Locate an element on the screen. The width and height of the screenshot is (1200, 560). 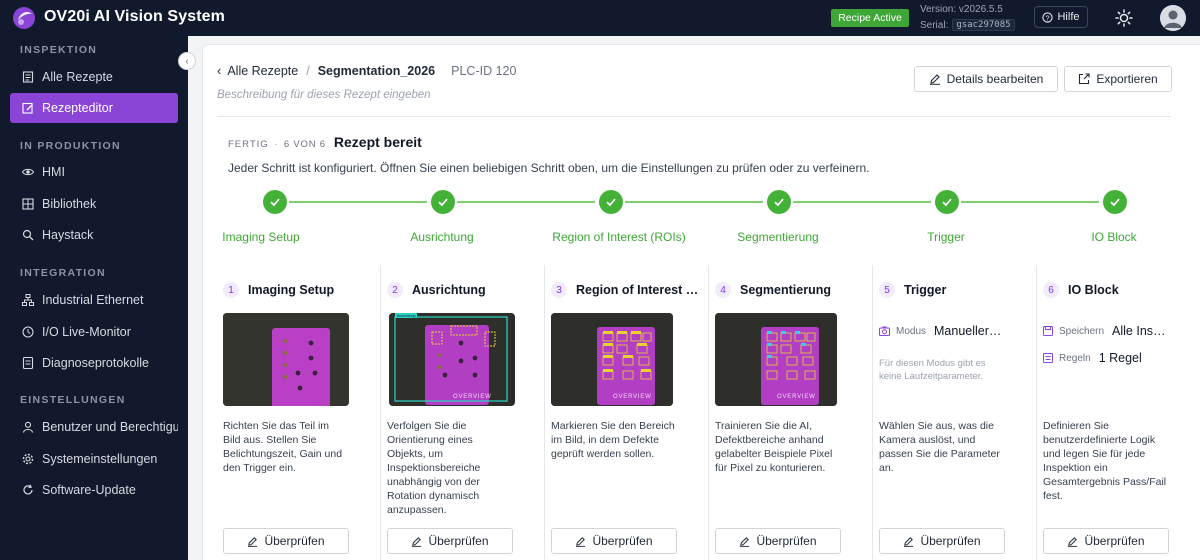
sidebar-item-label: Industrial Ethernet is located at coordinates (93, 300).